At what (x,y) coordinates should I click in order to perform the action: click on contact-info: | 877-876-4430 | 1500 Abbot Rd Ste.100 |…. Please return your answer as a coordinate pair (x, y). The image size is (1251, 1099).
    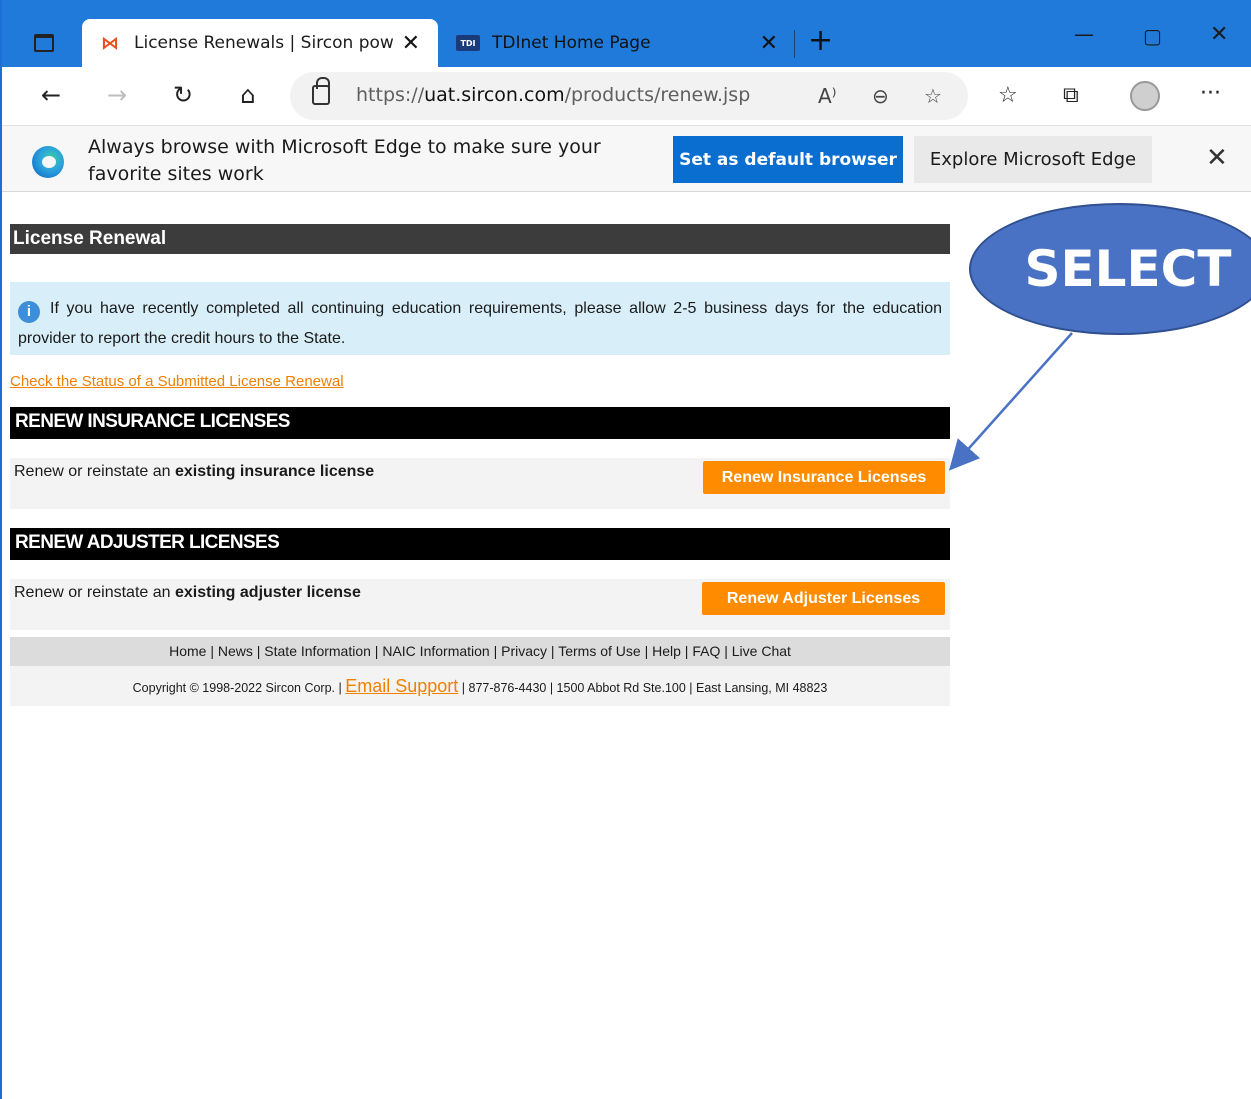
    Looking at the image, I should click on (644, 688).